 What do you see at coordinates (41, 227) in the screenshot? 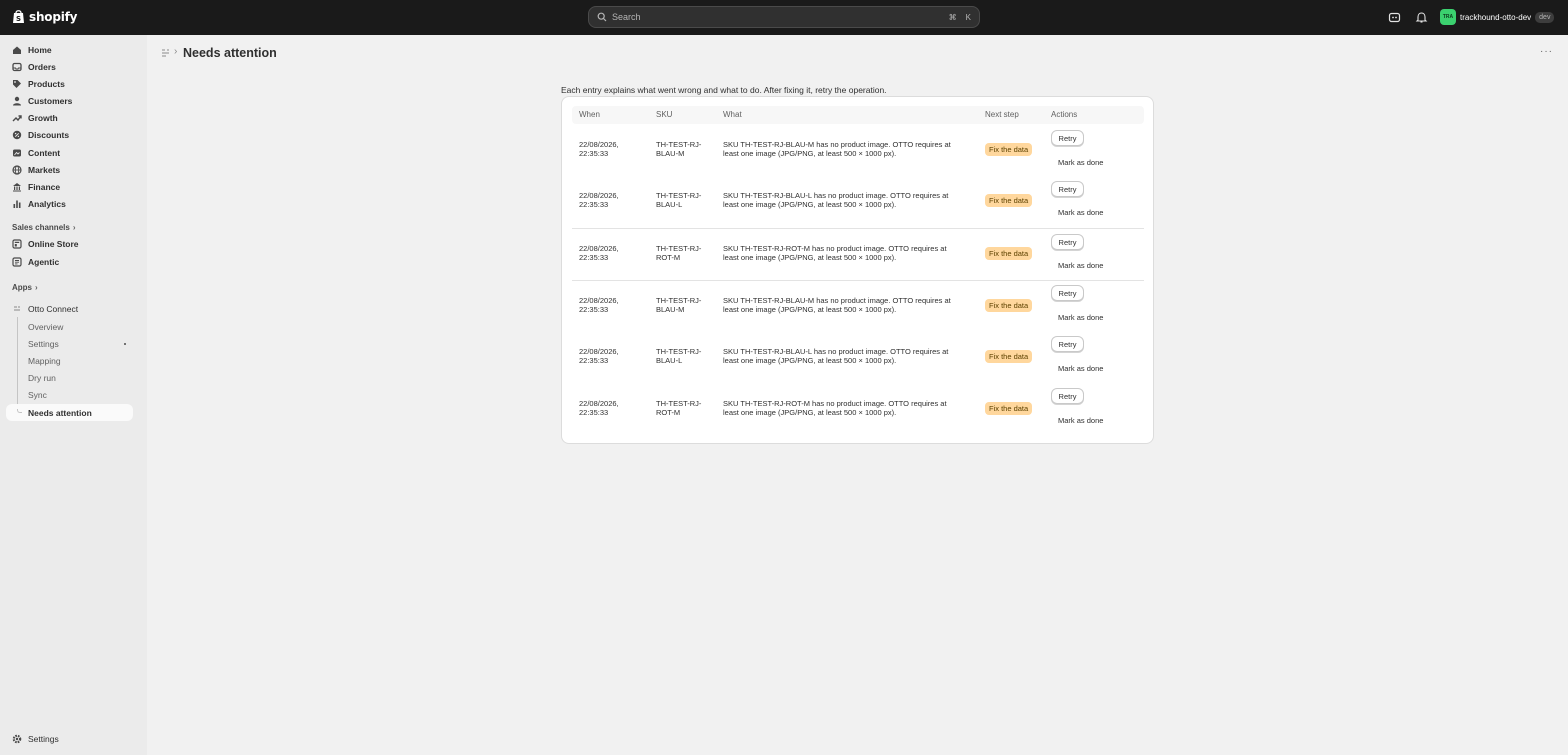
I see `sales-channels-label: Sales channels` at bounding box center [41, 227].